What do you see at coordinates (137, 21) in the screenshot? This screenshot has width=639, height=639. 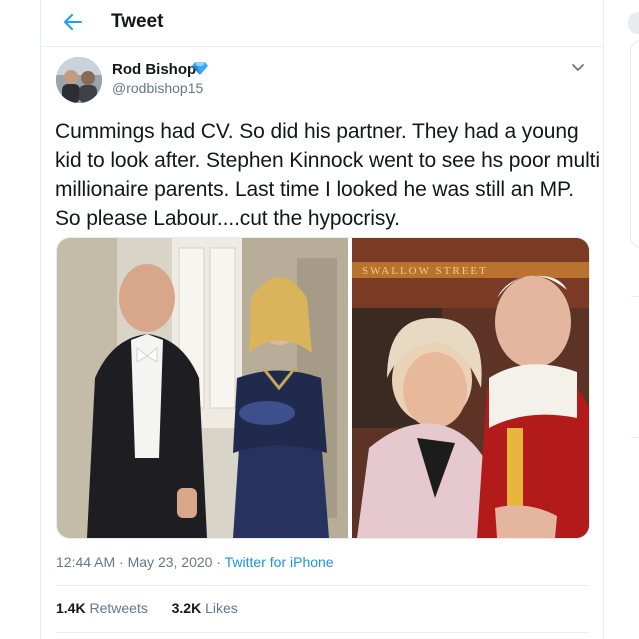 I see `page-title: Tweet` at bounding box center [137, 21].